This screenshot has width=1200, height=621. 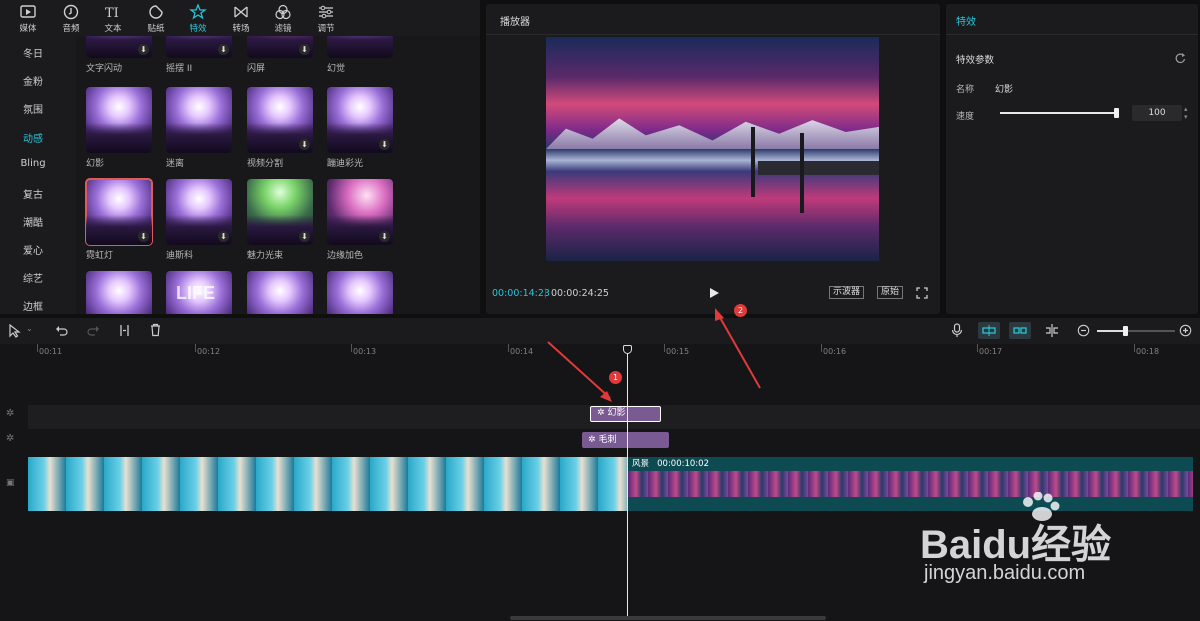 What do you see at coordinates (120, 55) in the screenshot?
I see `effect-item: ⬇ 文字闪动` at bounding box center [120, 55].